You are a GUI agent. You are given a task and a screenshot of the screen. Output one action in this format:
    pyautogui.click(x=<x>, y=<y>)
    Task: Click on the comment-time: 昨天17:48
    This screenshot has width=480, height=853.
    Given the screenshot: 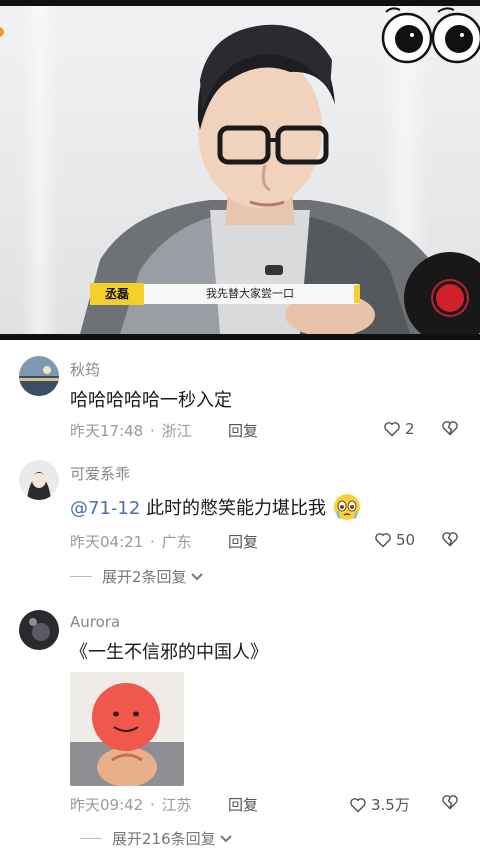 What is the action you would take?
    pyautogui.click(x=107, y=431)
    